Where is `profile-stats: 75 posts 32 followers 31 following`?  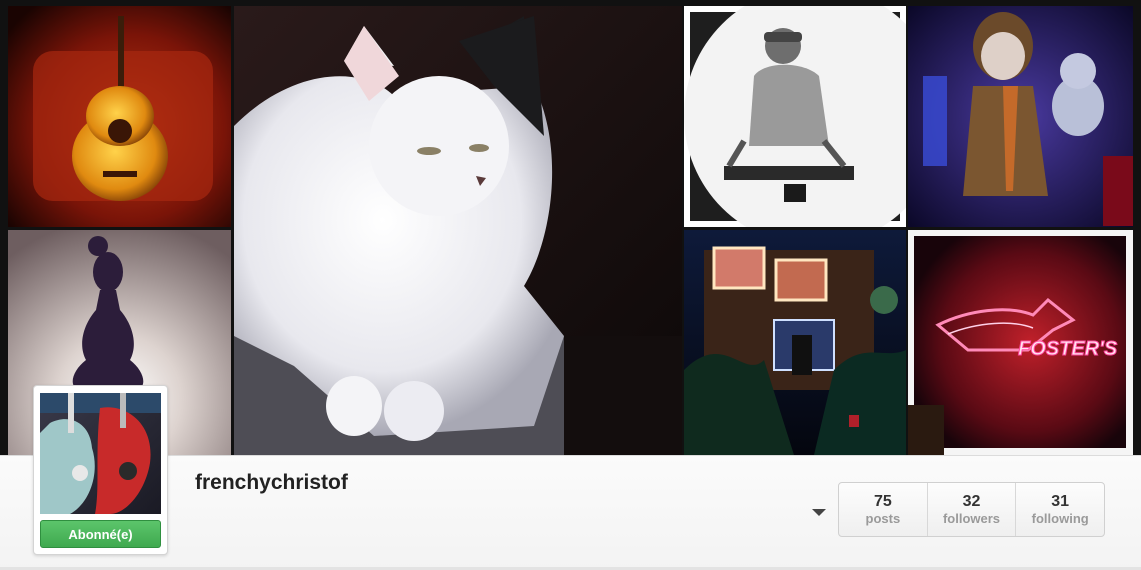
profile-stats: 75 posts 32 followers 31 following is located at coordinates (971, 509).